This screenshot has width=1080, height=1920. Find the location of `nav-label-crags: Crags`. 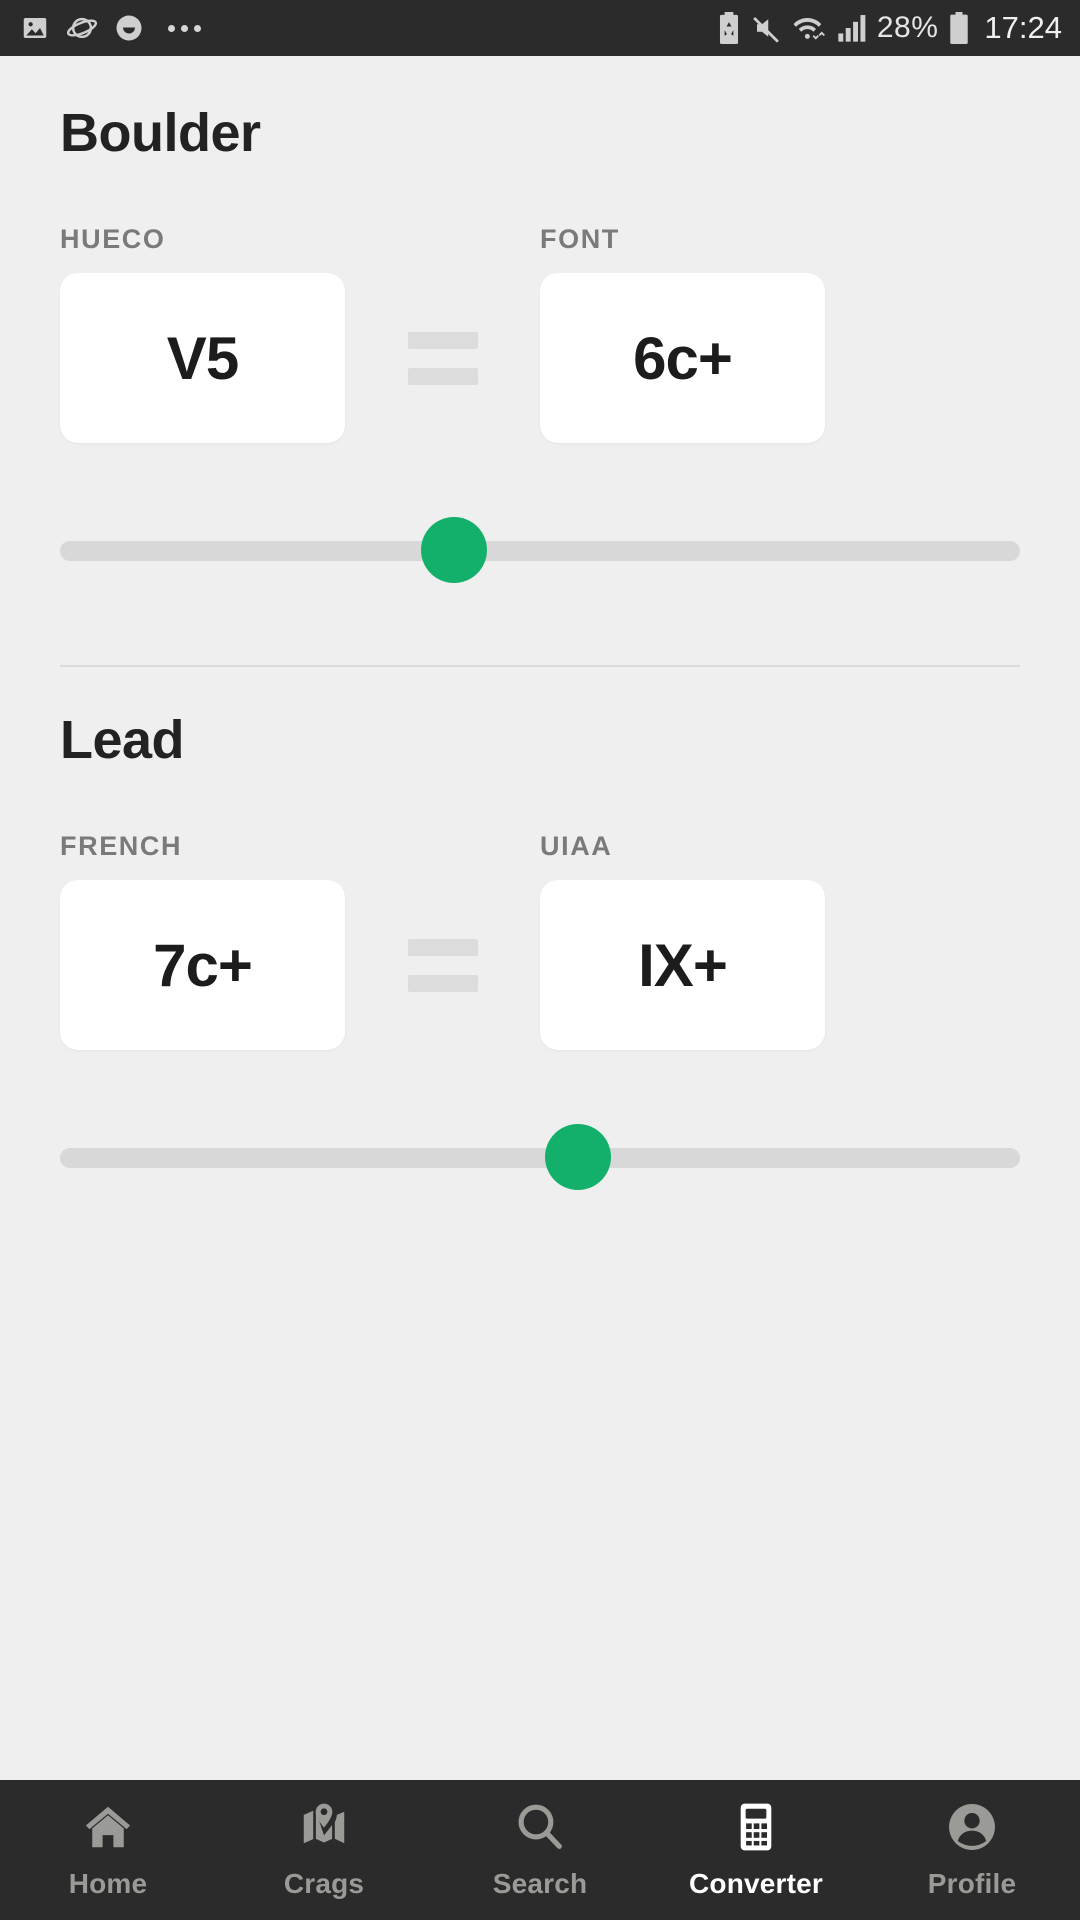

nav-label-crags: Crags is located at coordinates (324, 1883).